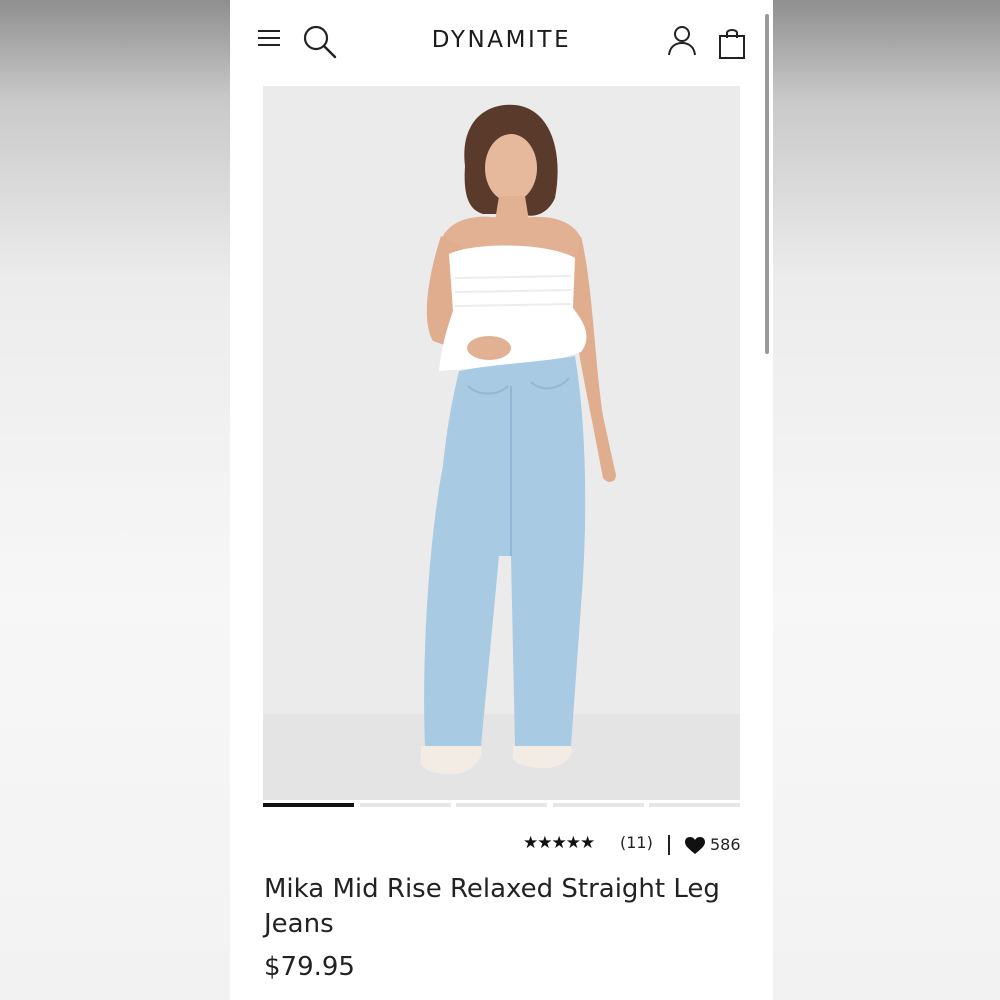 The image size is (1000, 1000). I want to click on account-icon, so click(682, 41).